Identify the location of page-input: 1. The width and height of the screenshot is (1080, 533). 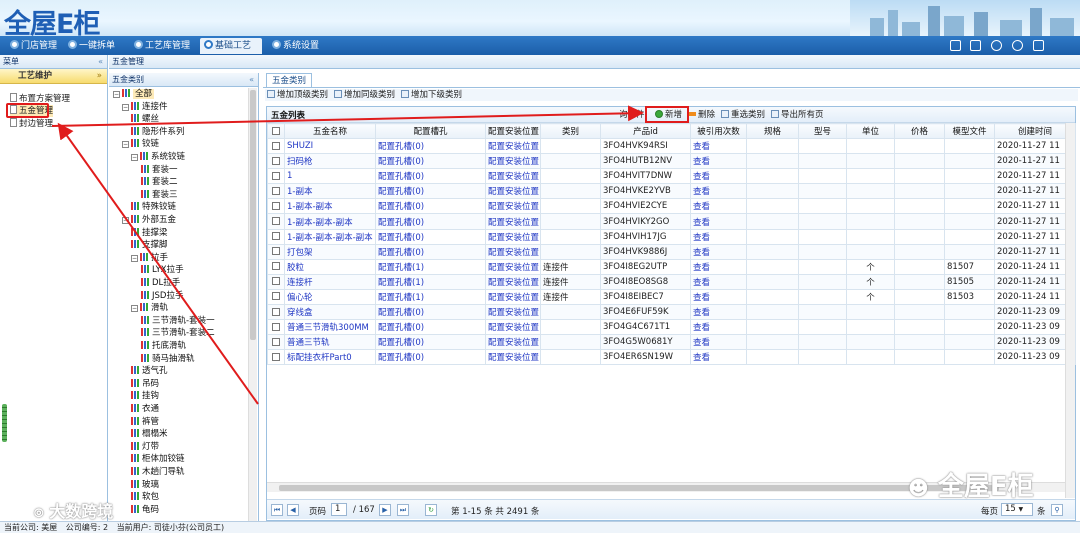
(339, 509).